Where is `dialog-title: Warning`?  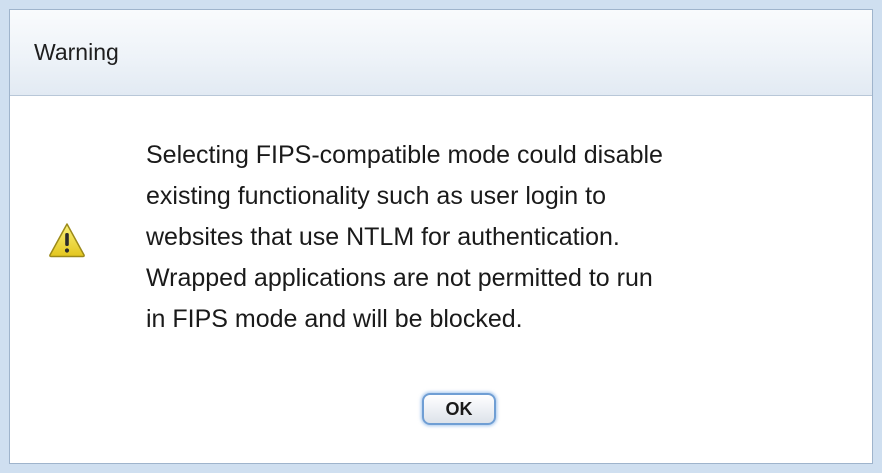
dialog-title: Warning is located at coordinates (76, 52).